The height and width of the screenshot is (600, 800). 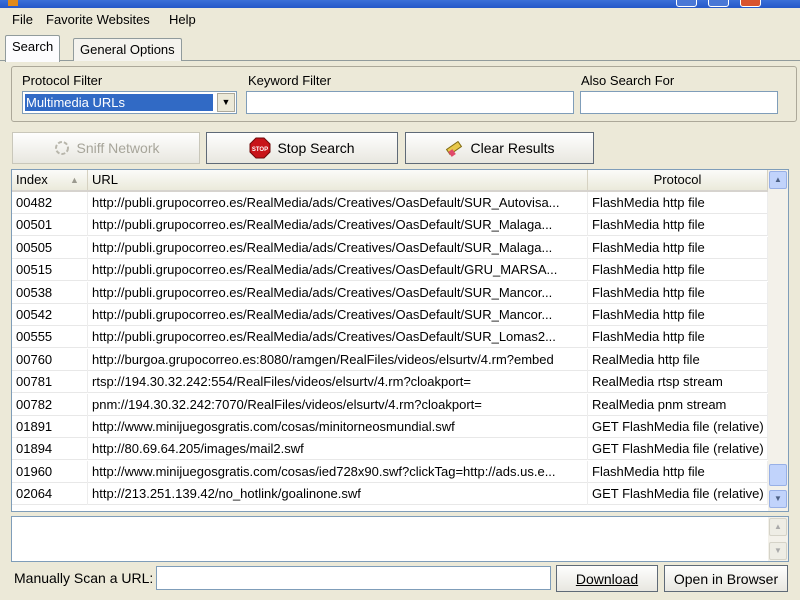 I want to click on eraser-icon, so click(x=454, y=148).